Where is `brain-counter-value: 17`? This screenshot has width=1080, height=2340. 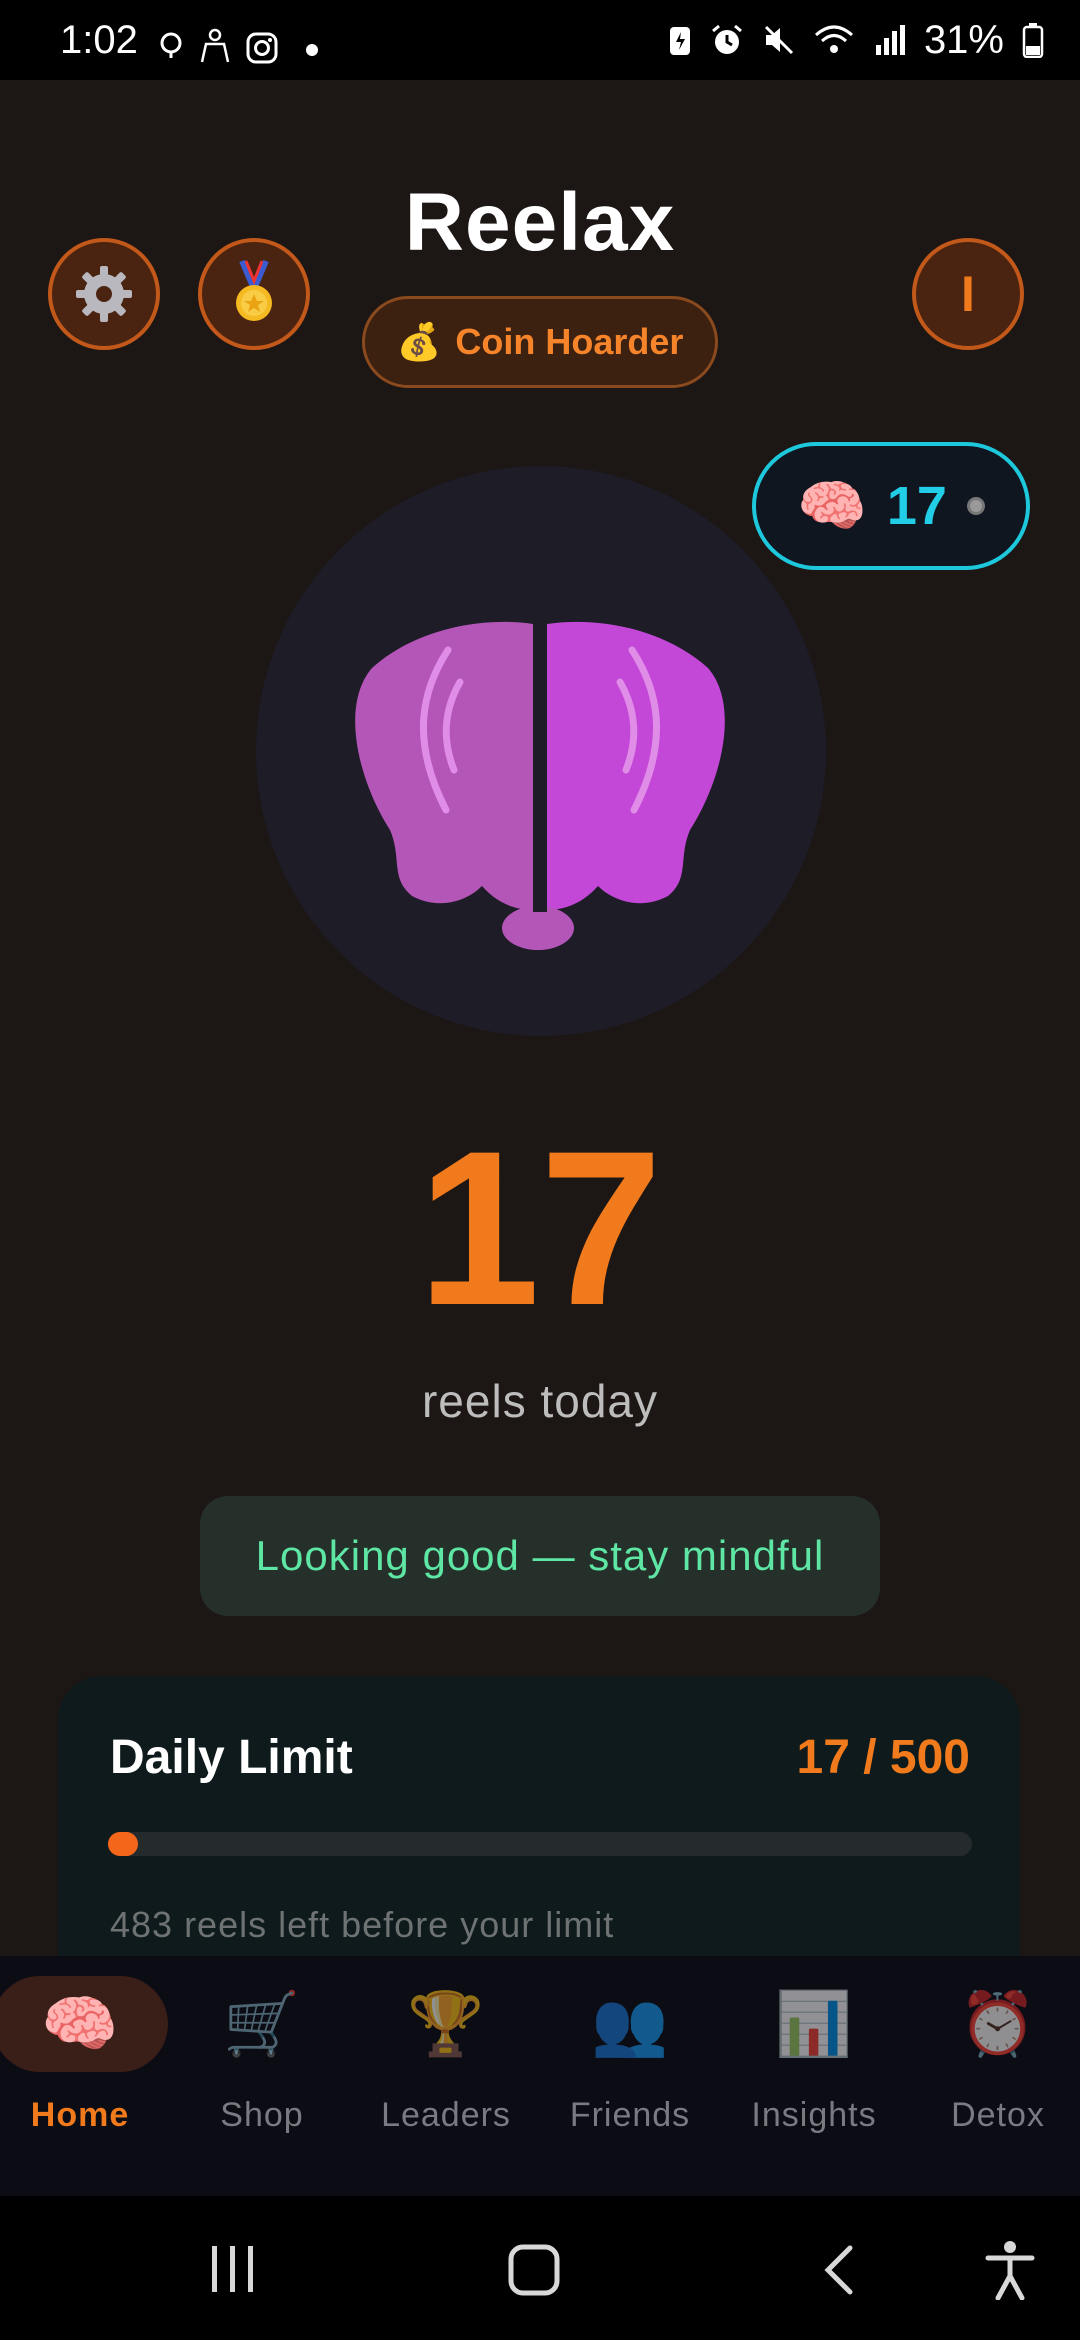
brain-counter-value: 17 is located at coordinates (916, 506).